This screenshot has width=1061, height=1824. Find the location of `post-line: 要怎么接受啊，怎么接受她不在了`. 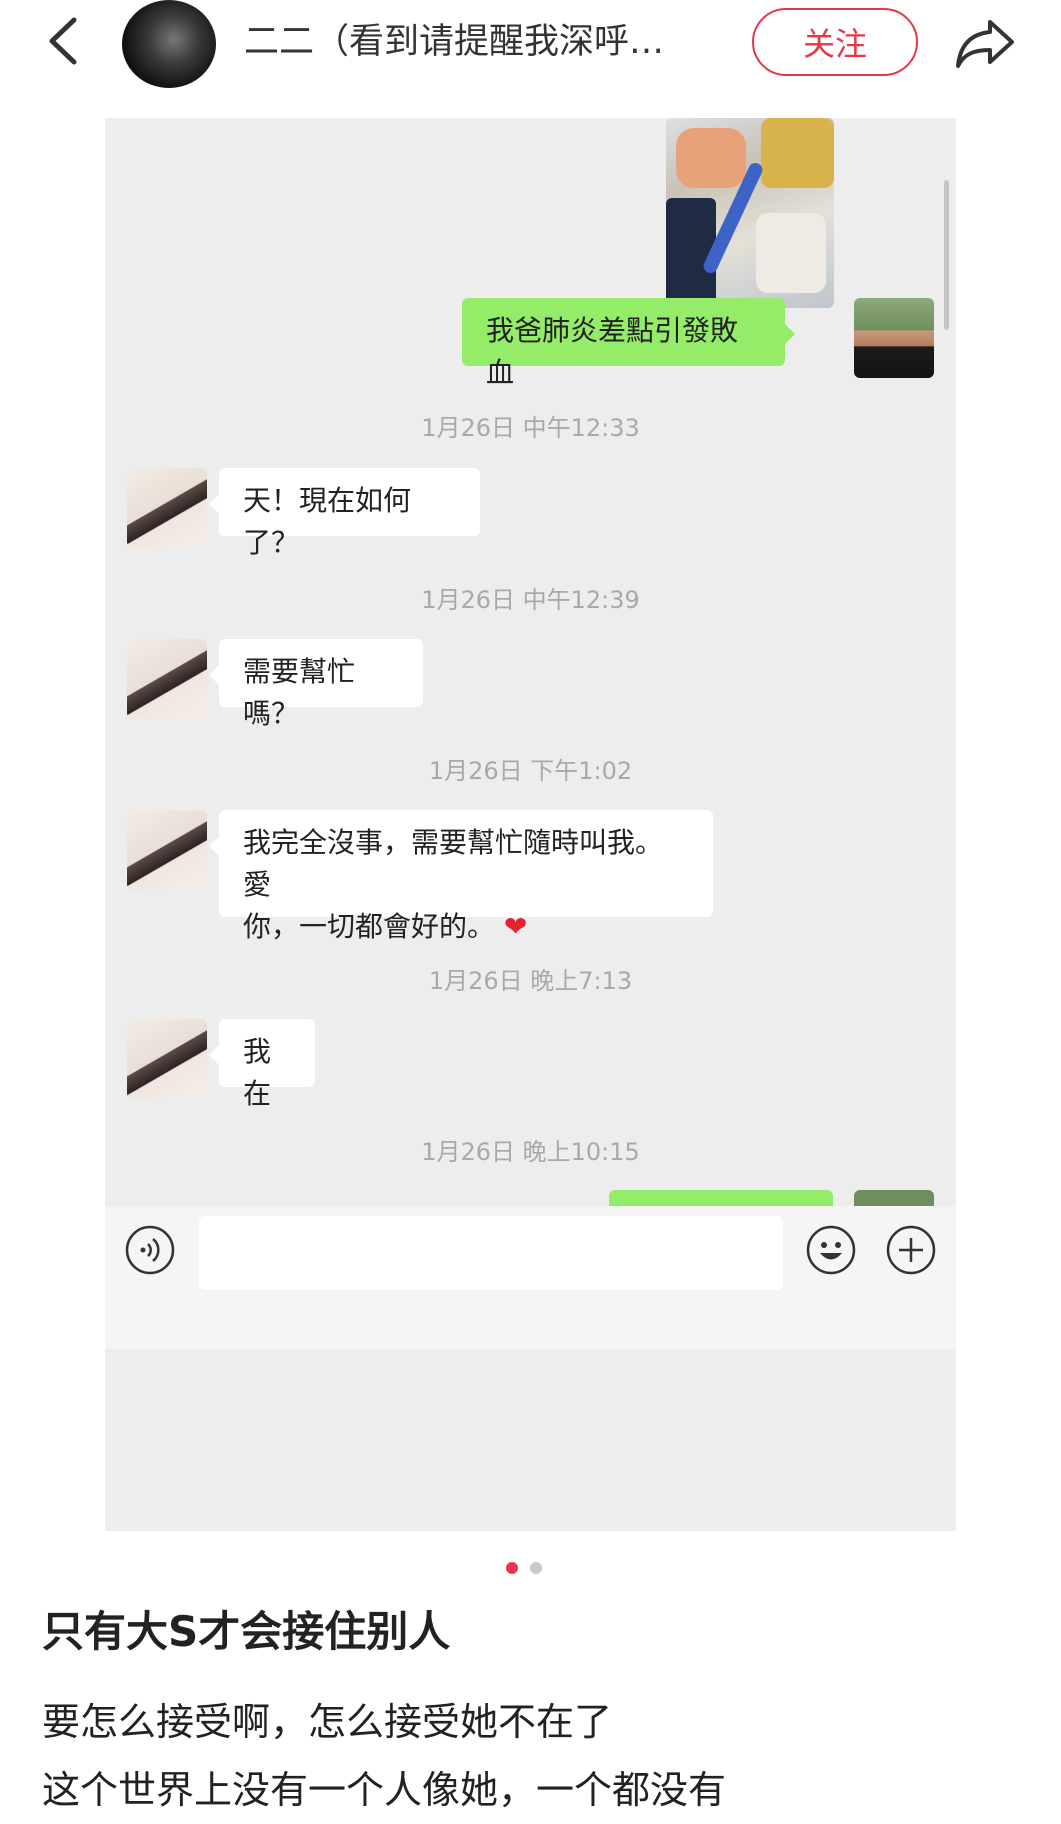

post-line: 要怎么接受啊，怎么接受她不在了 is located at coordinates (327, 1722).